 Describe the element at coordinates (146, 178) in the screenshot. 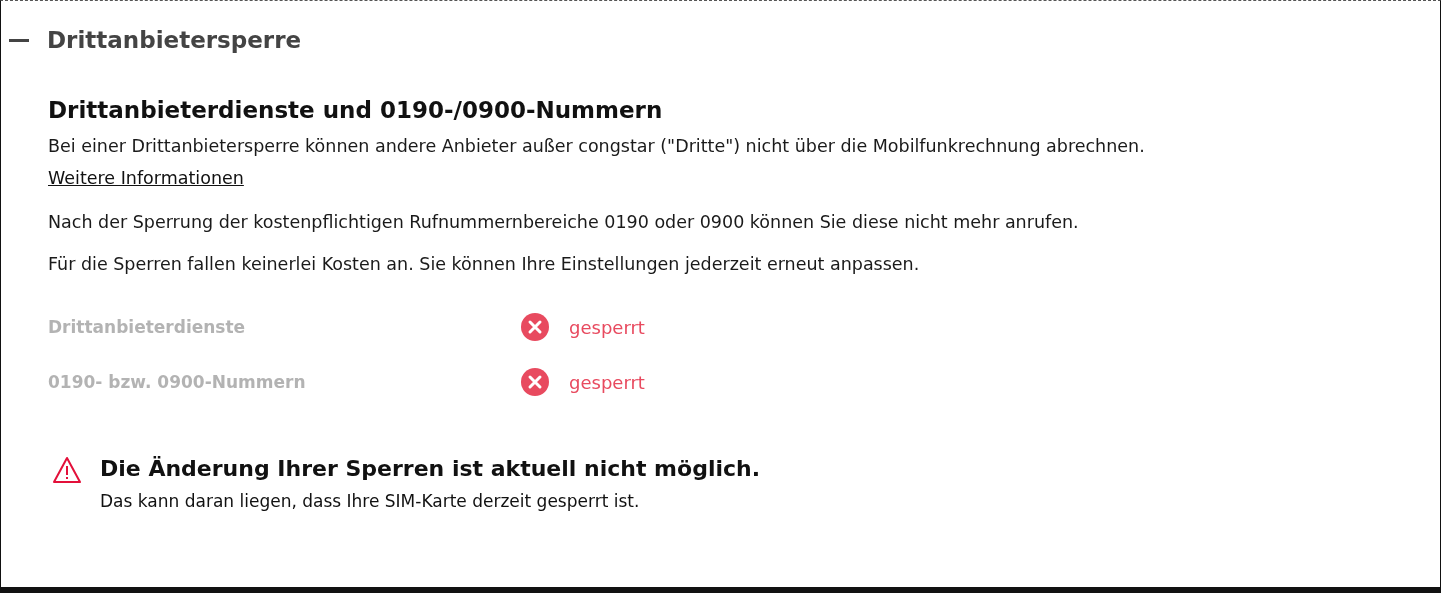

I see `info-link: Weitere Informationen` at that location.